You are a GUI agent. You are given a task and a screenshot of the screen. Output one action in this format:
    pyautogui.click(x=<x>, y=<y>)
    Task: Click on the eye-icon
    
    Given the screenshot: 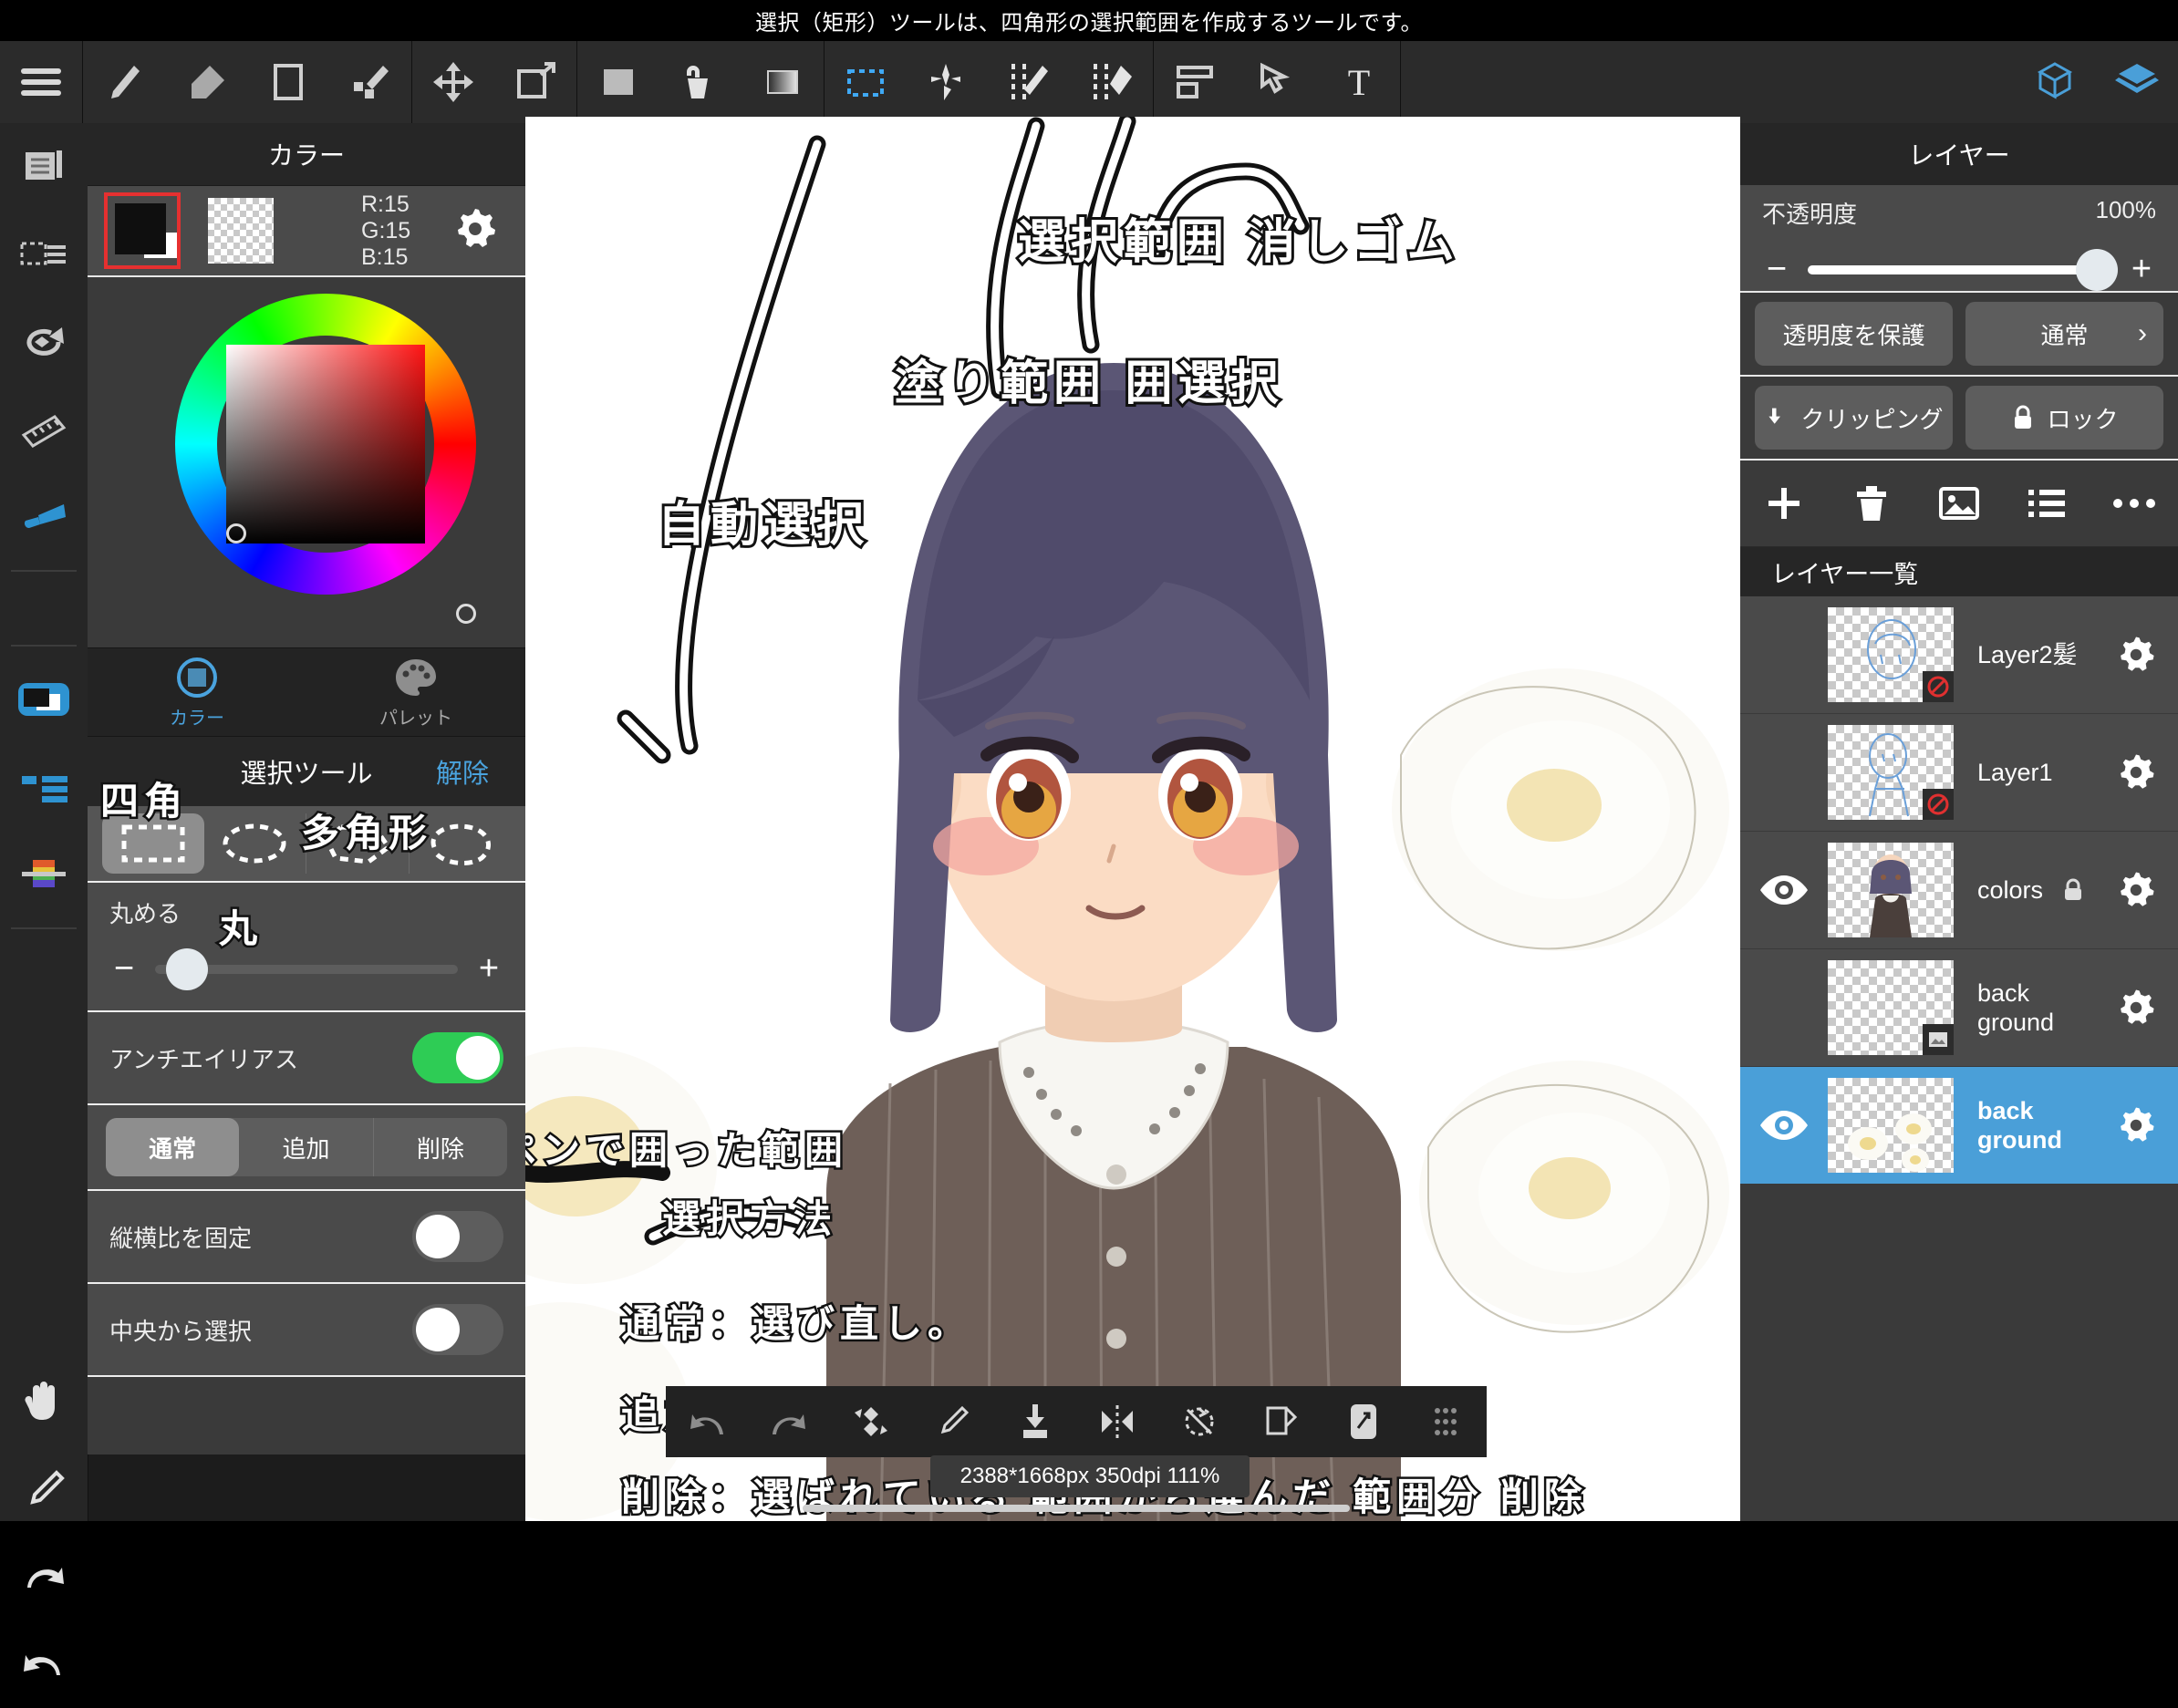 What is the action you would take?
    pyautogui.click(x=1784, y=890)
    